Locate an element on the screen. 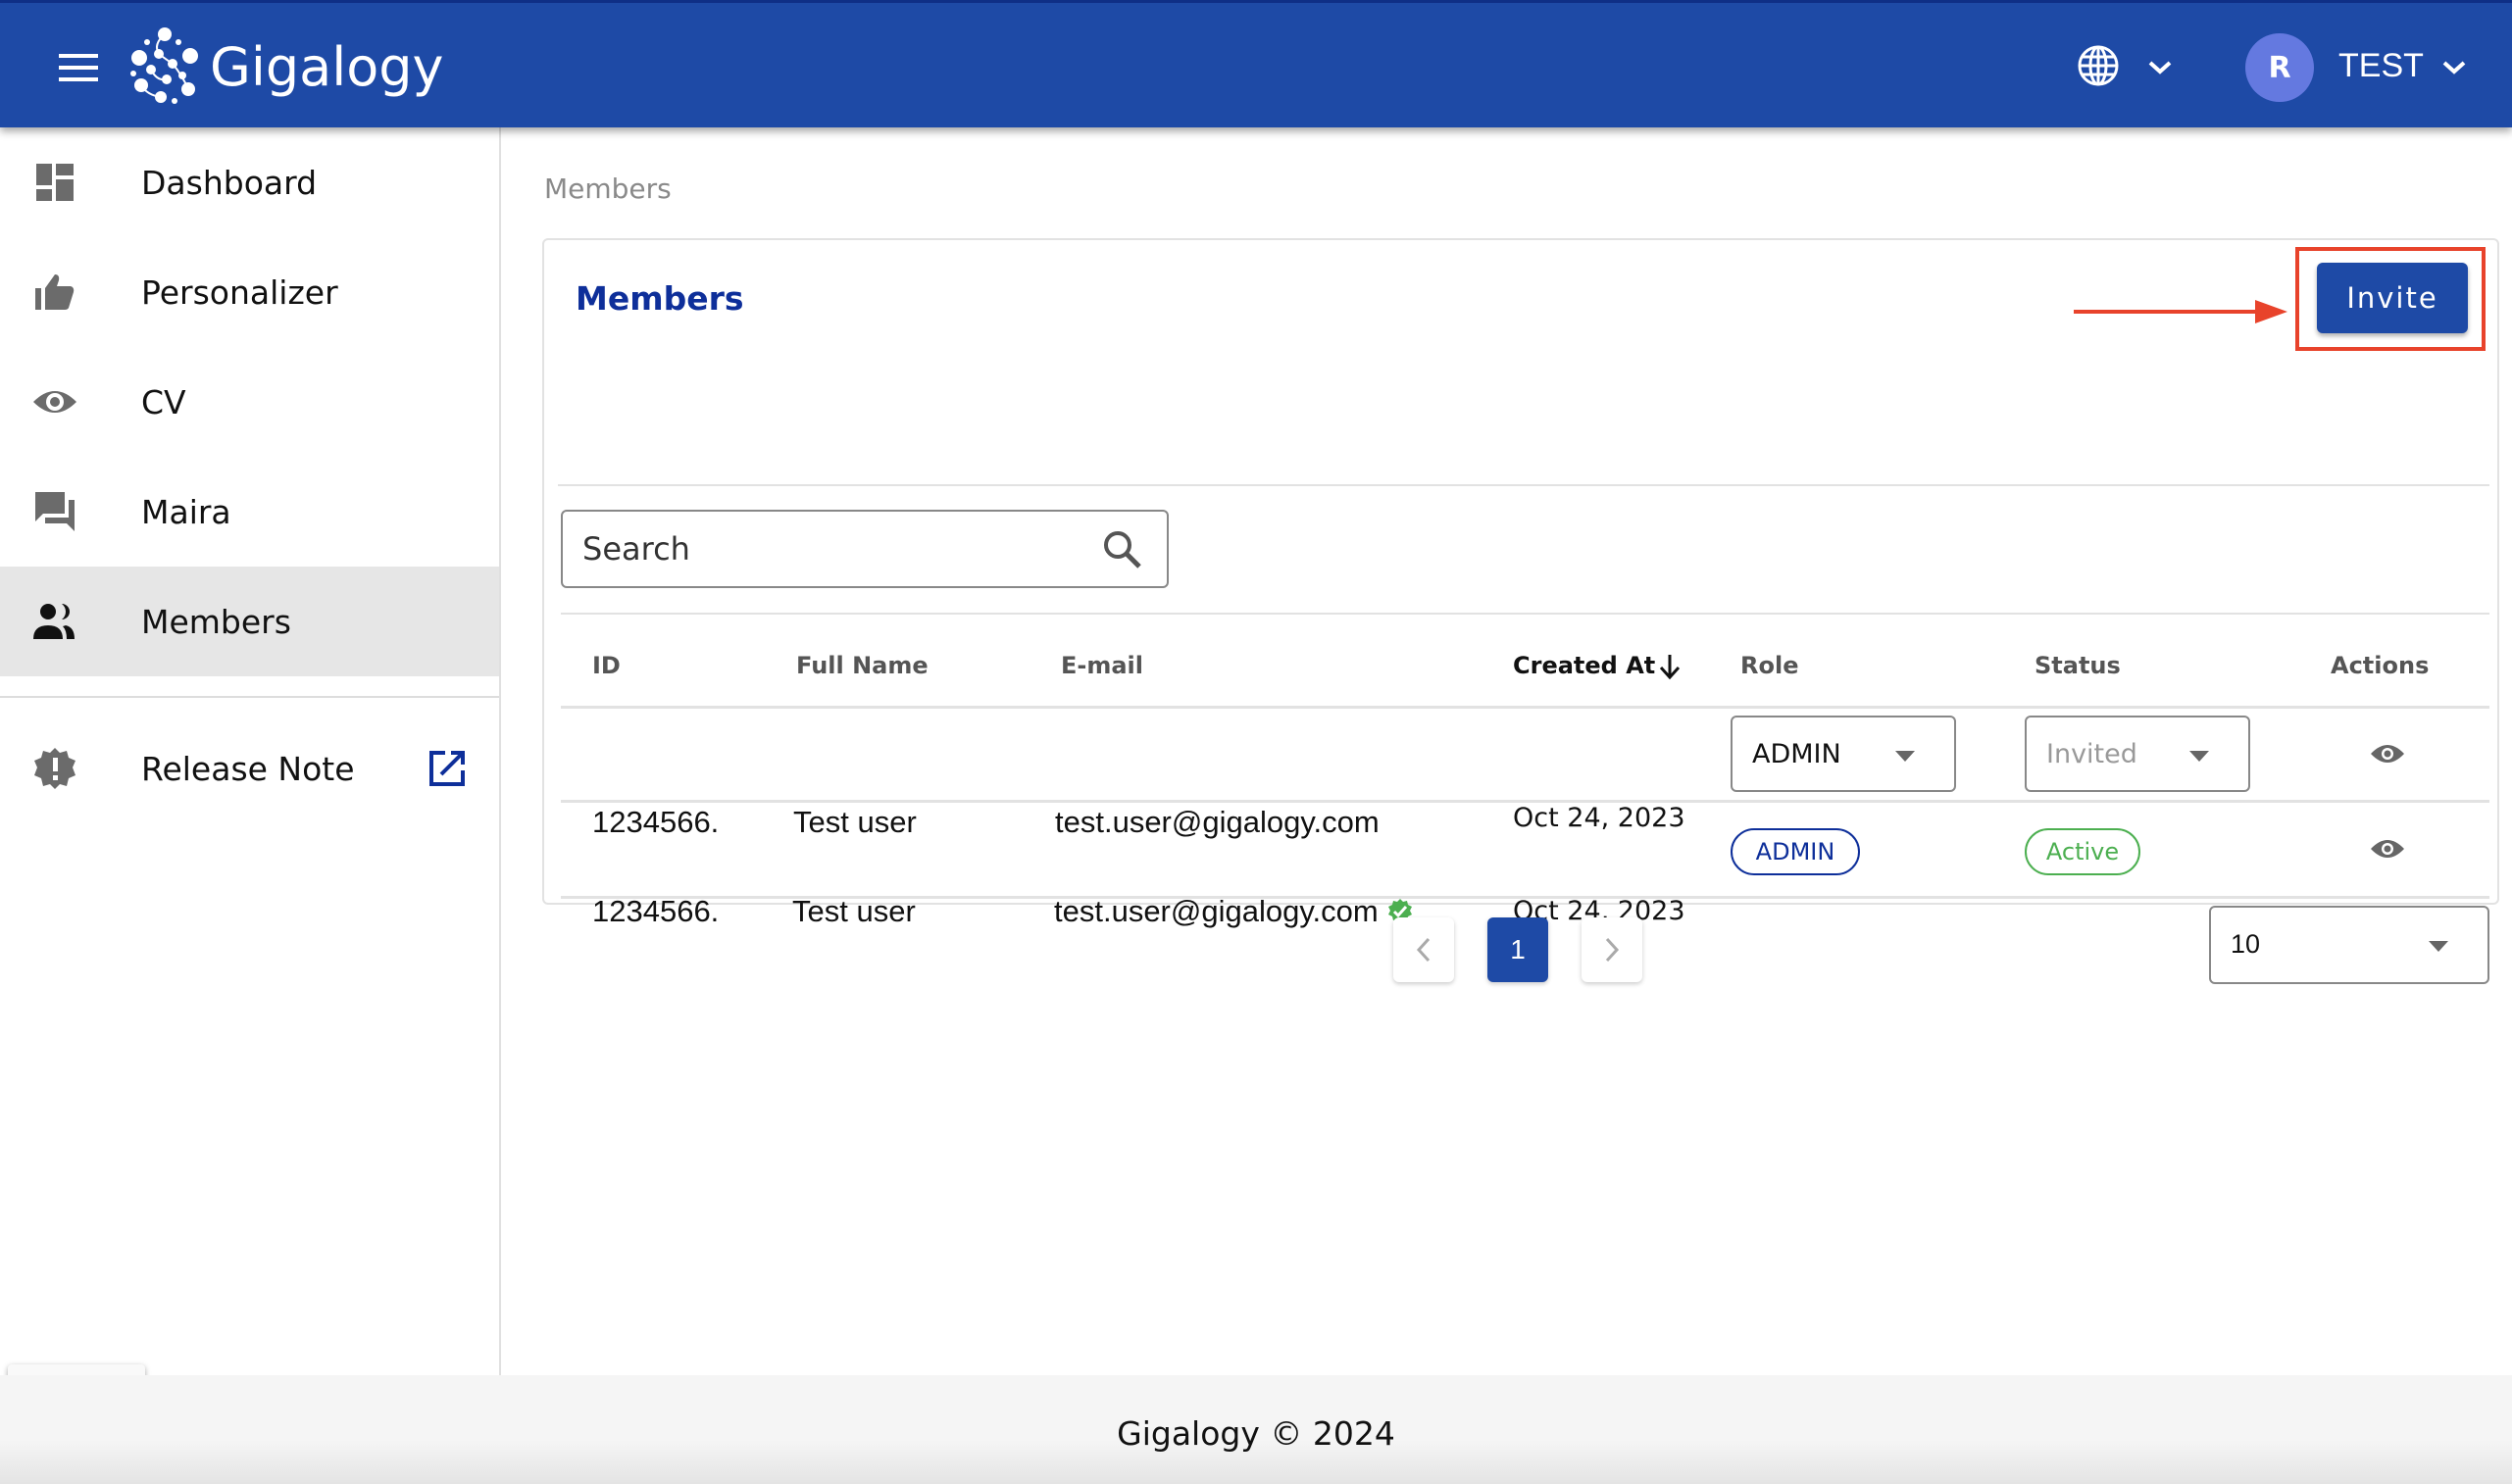 This screenshot has width=2512, height=1484. sidebar-item-members: Members is located at coordinates (249, 621).